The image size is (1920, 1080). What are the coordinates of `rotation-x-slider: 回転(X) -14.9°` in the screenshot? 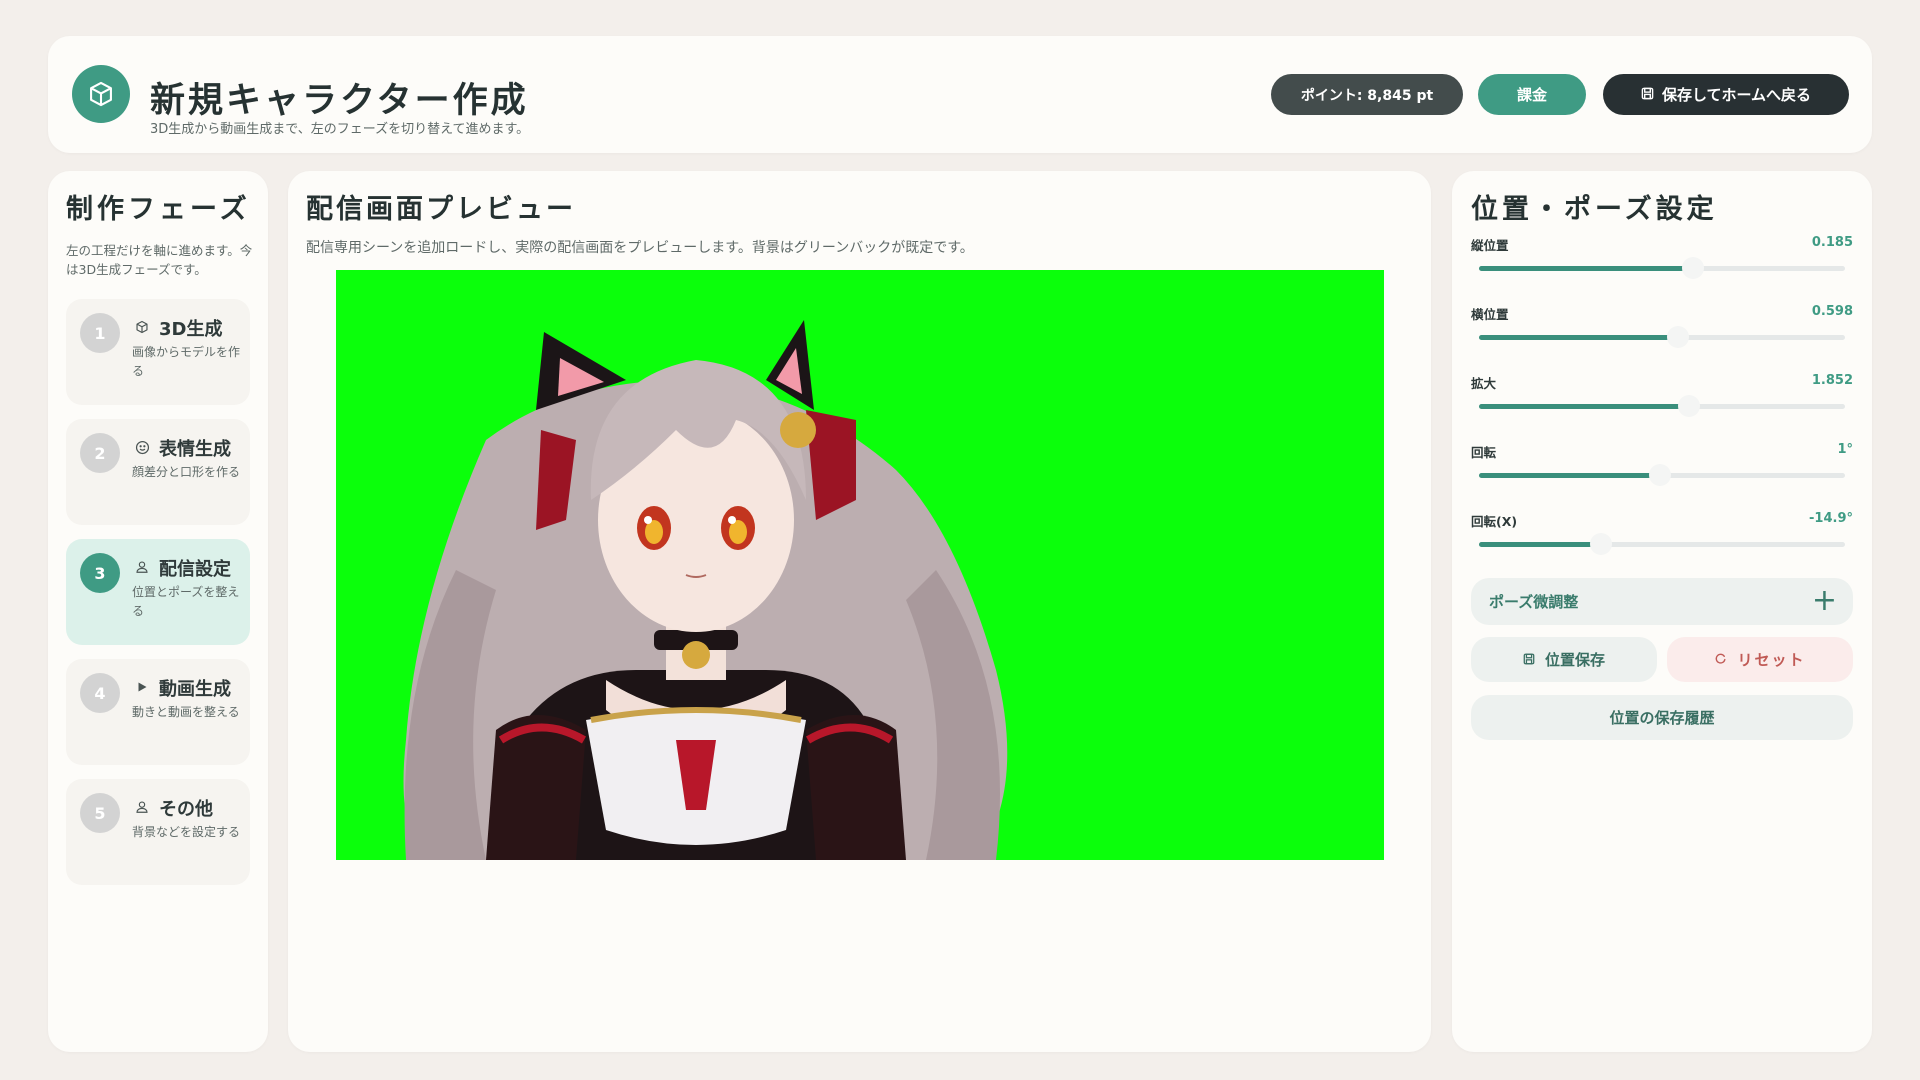 It's located at (1662, 536).